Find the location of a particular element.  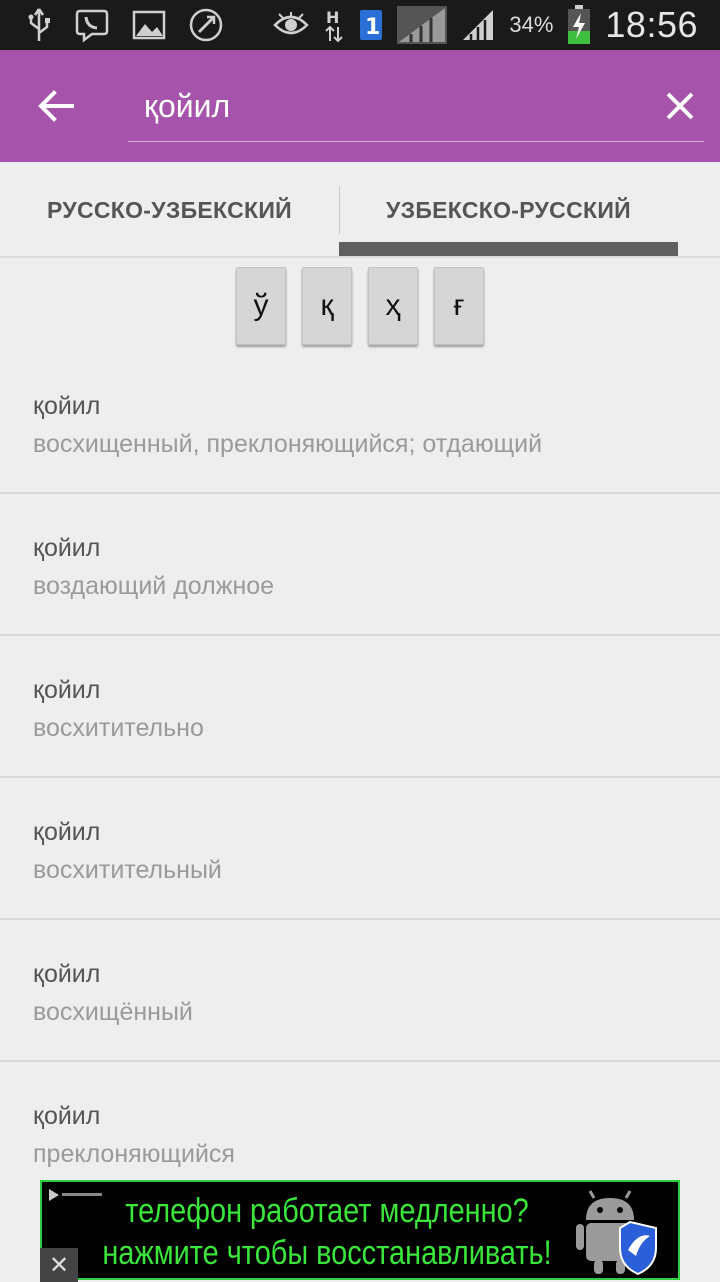

tab-russian-uzbek: РУССКО-УЗБЕКСКИЙ is located at coordinates (169, 210).